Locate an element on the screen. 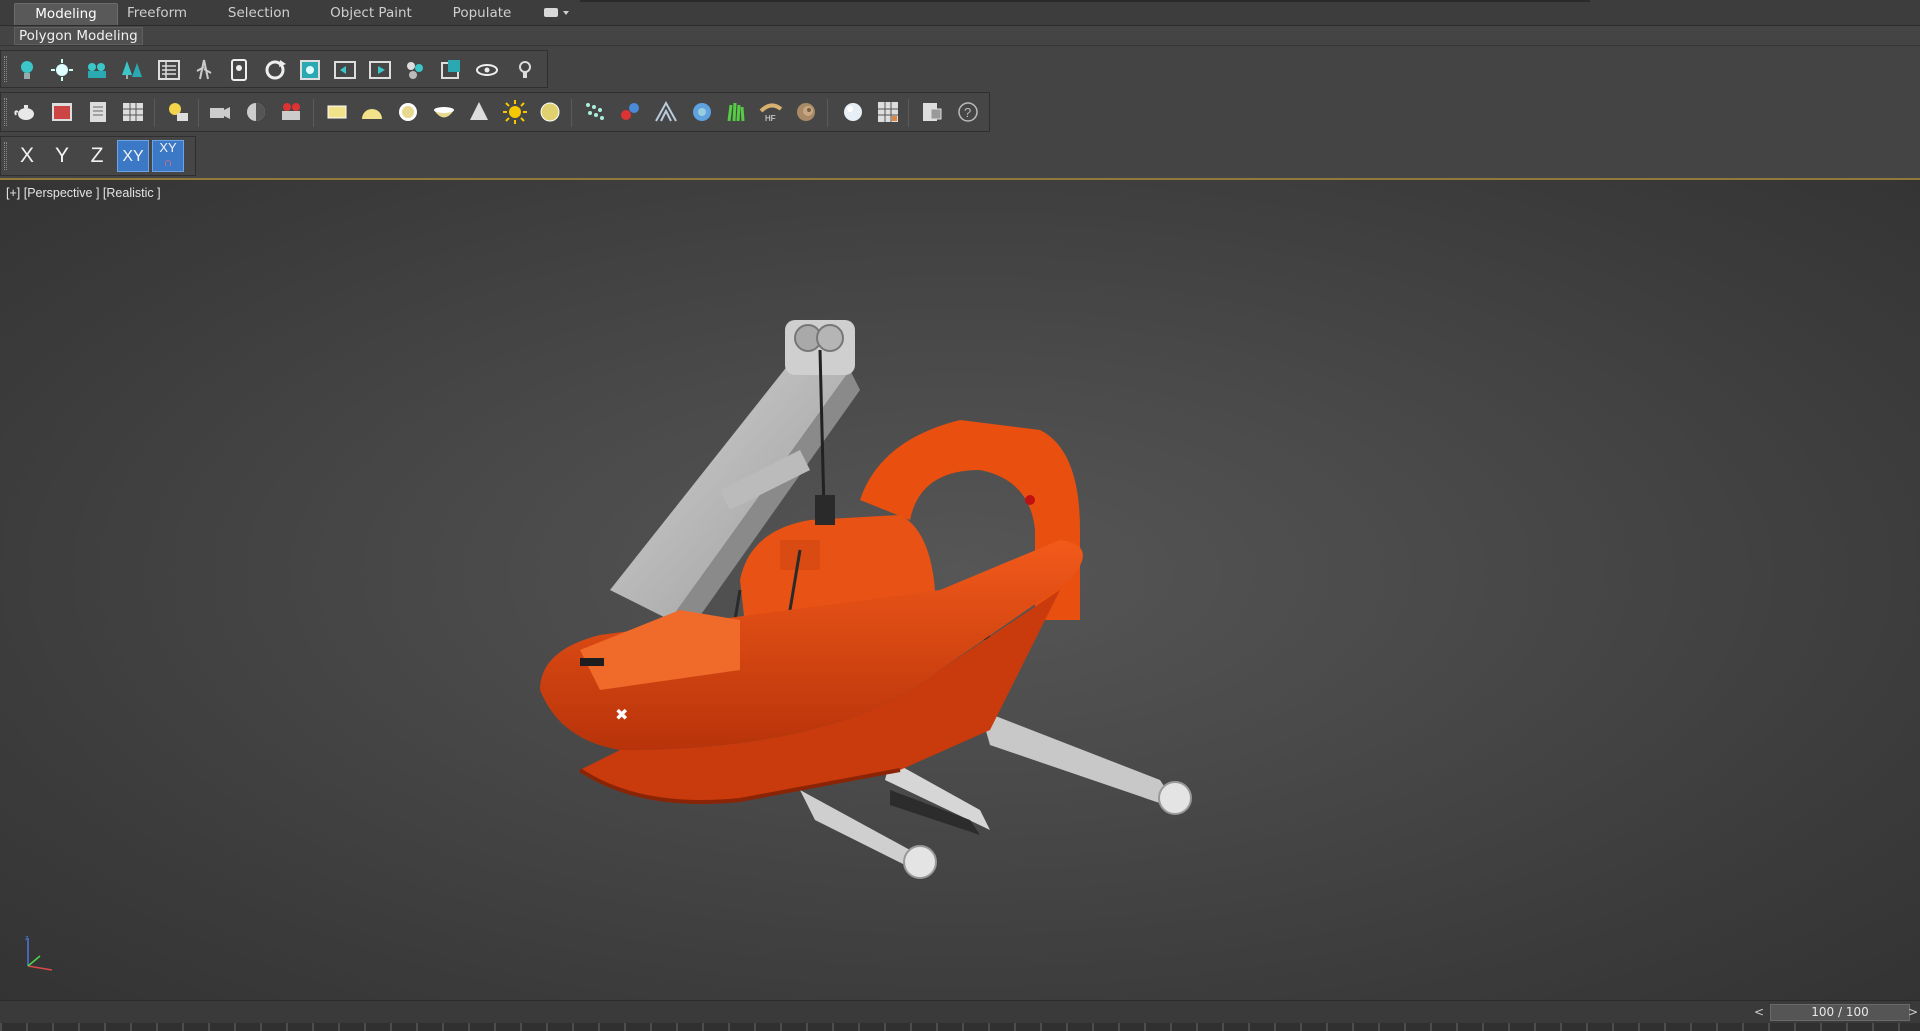 The width and height of the screenshot is (1920, 1031). portrait-icon is located at coordinates (239, 70).